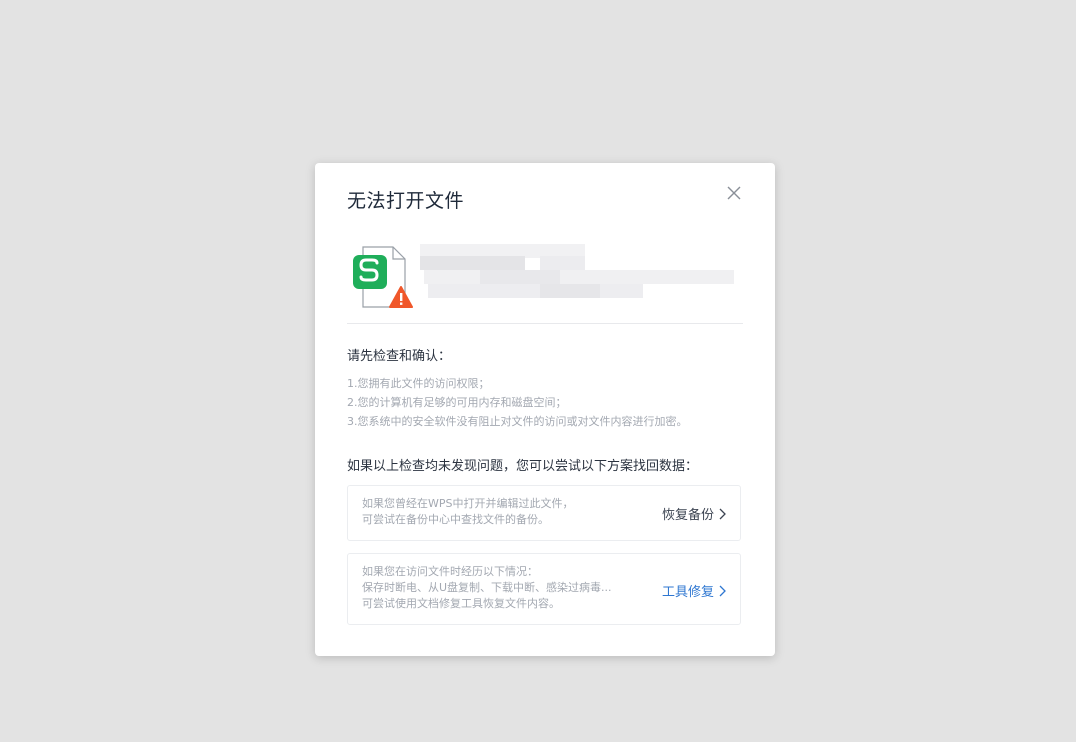 The width and height of the screenshot is (1076, 742). Describe the element at coordinates (545, 323) in the screenshot. I see `divider` at that location.